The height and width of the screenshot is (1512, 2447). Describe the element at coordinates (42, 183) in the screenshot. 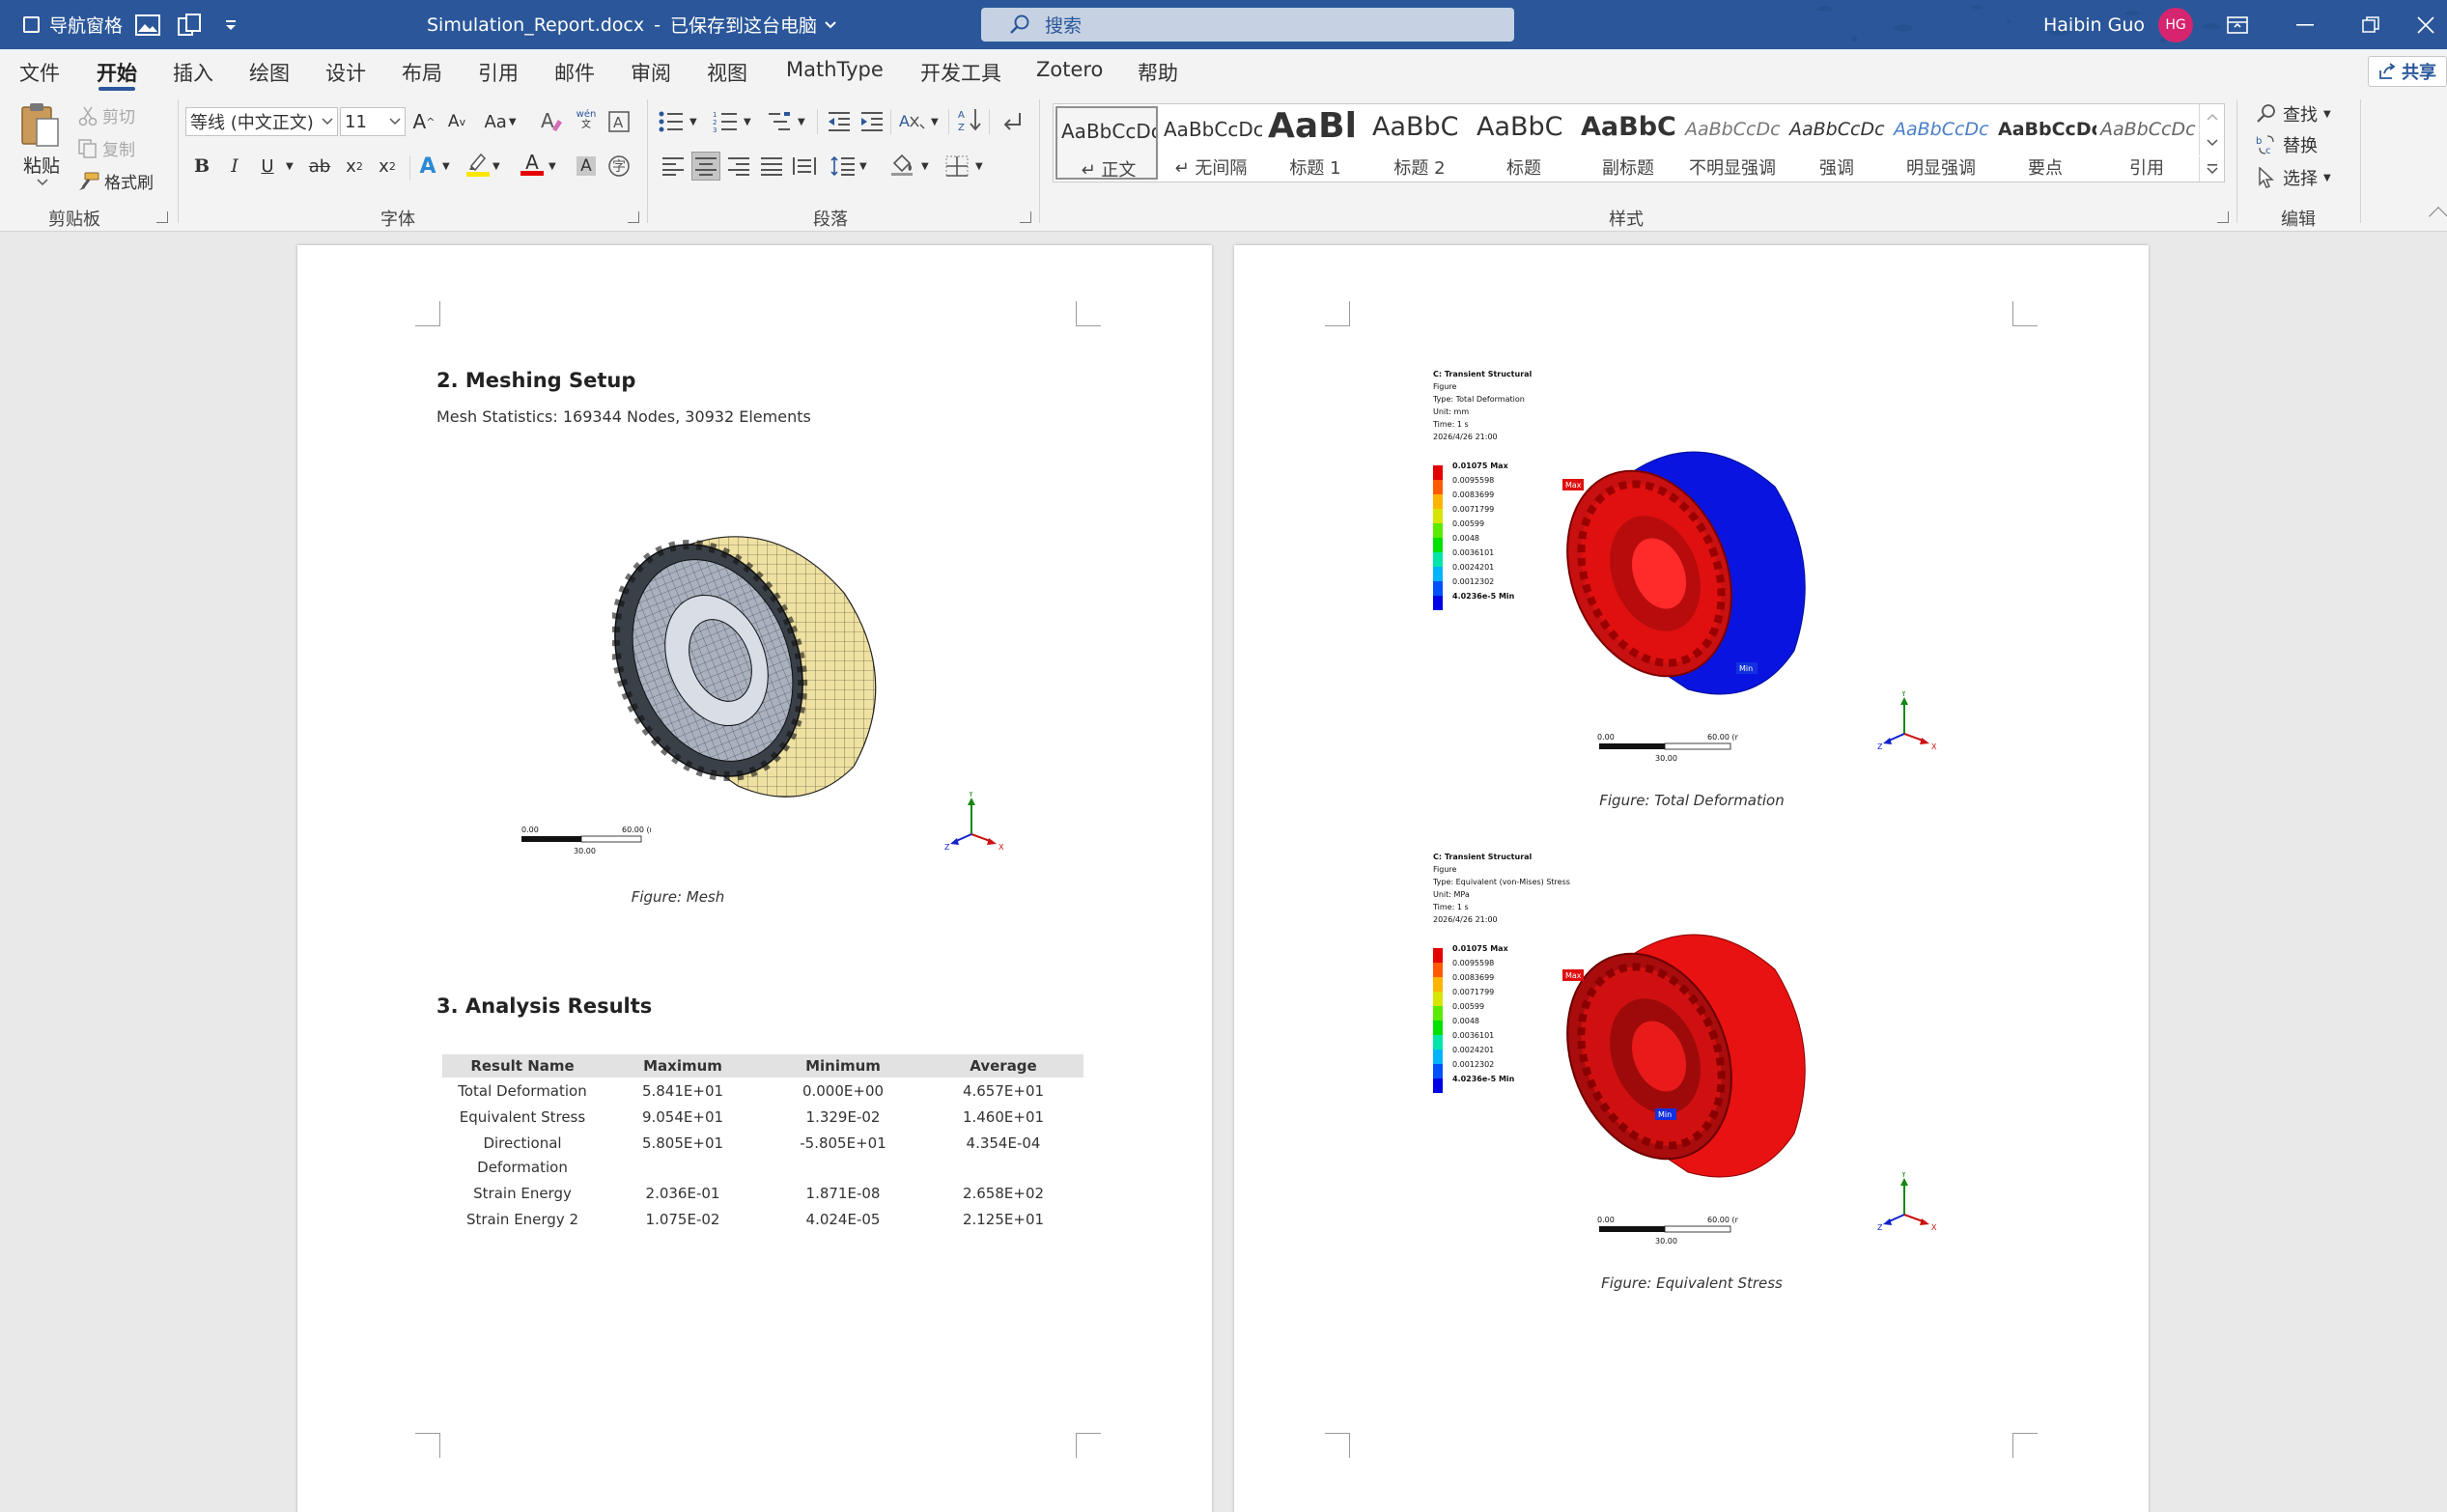

I see `chevron-down-icon` at that location.